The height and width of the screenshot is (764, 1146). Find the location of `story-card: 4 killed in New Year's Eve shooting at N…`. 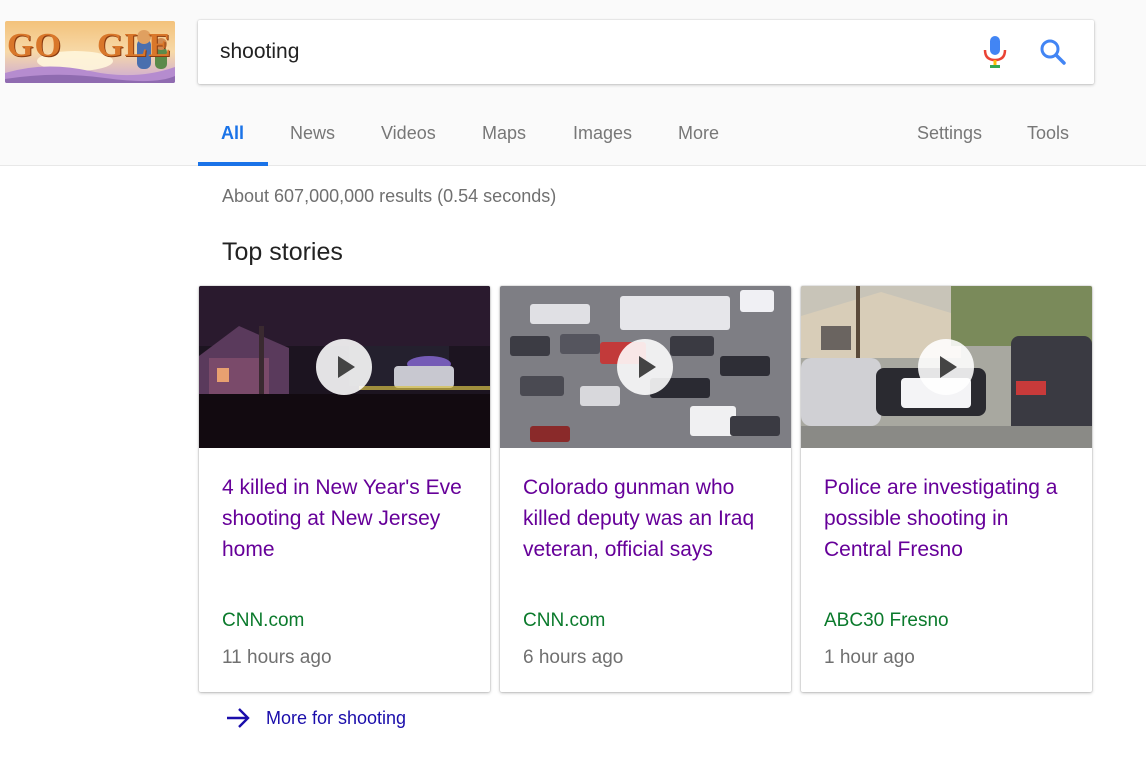

story-card: 4 killed in New Year's Eve shooting at N… is located at coordinates (344, 489).